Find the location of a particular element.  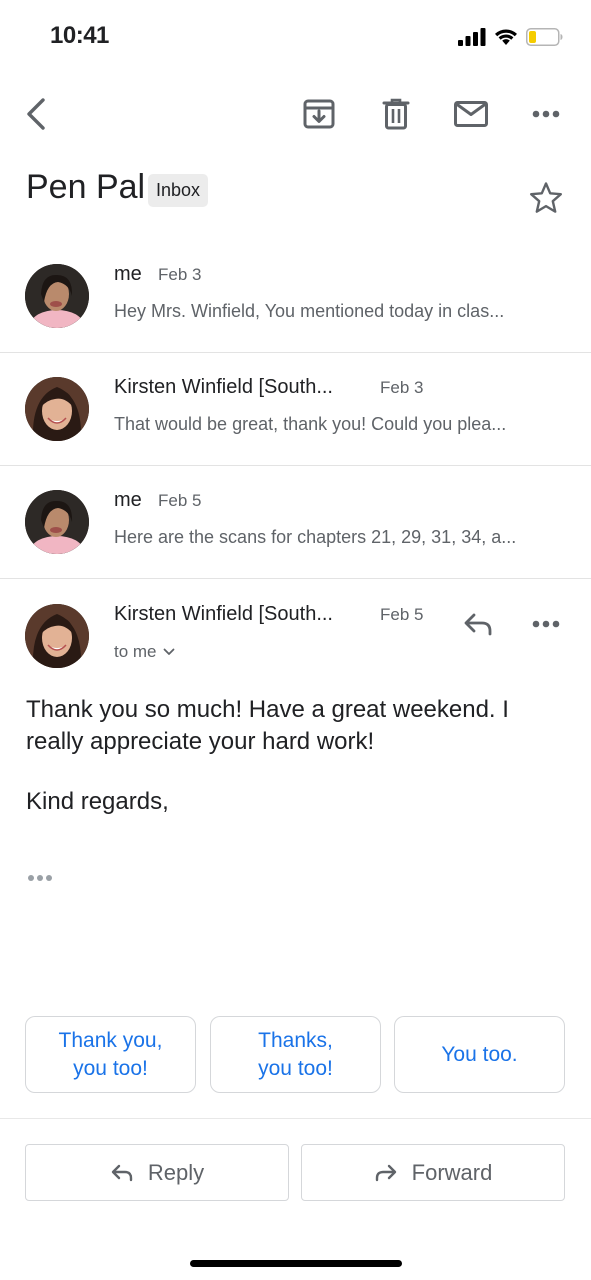

wifi-icon is located at coordinates (506, 37).